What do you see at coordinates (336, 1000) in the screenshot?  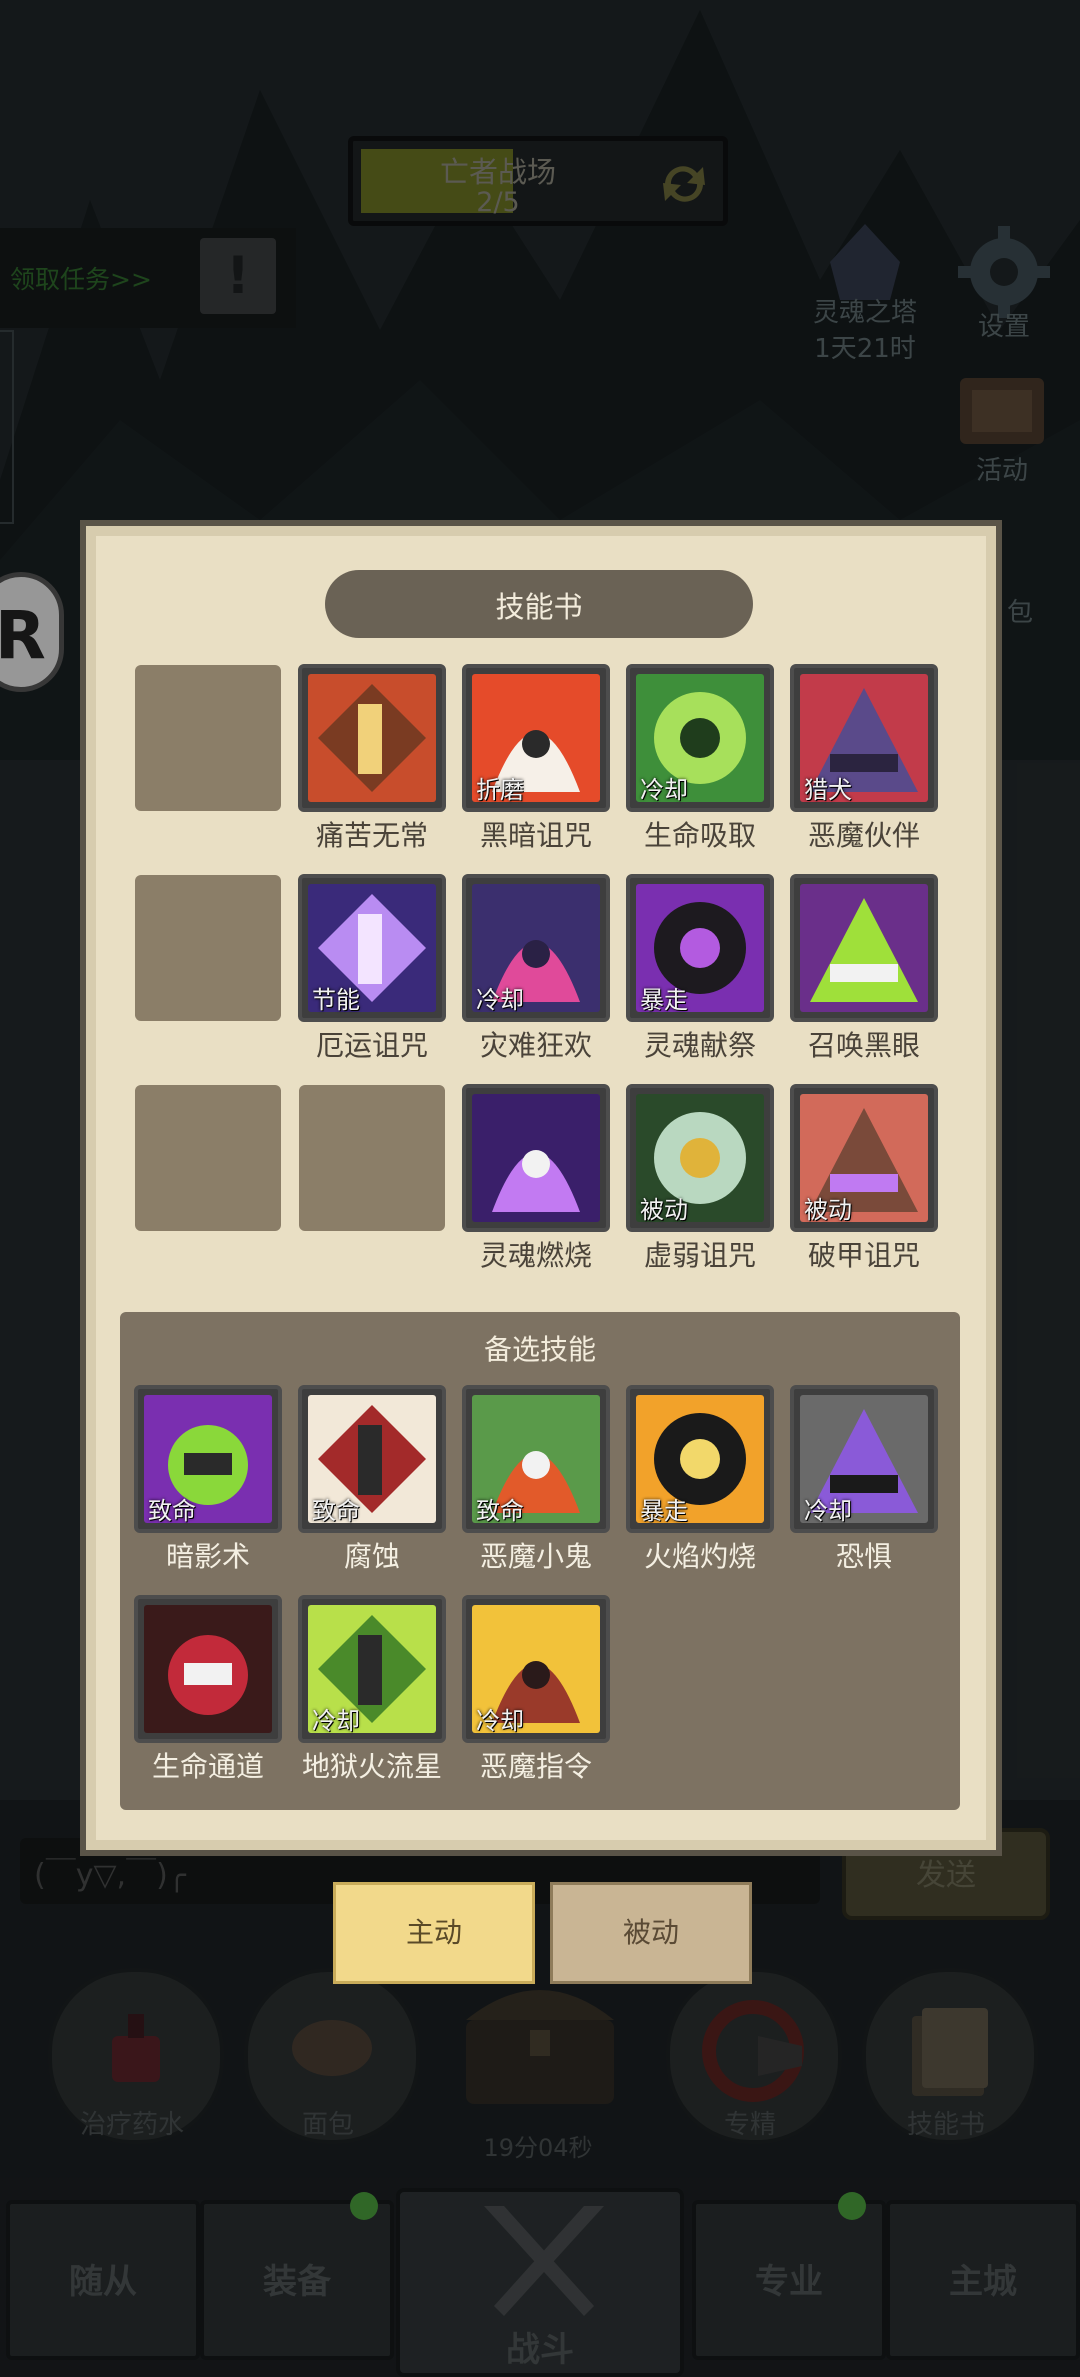 I see `skill-tag: 节能` at bounding box center [336, 1000].